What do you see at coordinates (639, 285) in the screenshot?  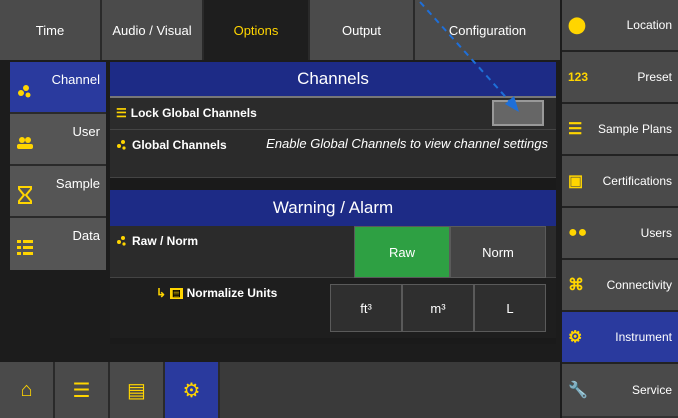 I see `sidebar-item-label: Connectivity` at bounding box center [639, 285].